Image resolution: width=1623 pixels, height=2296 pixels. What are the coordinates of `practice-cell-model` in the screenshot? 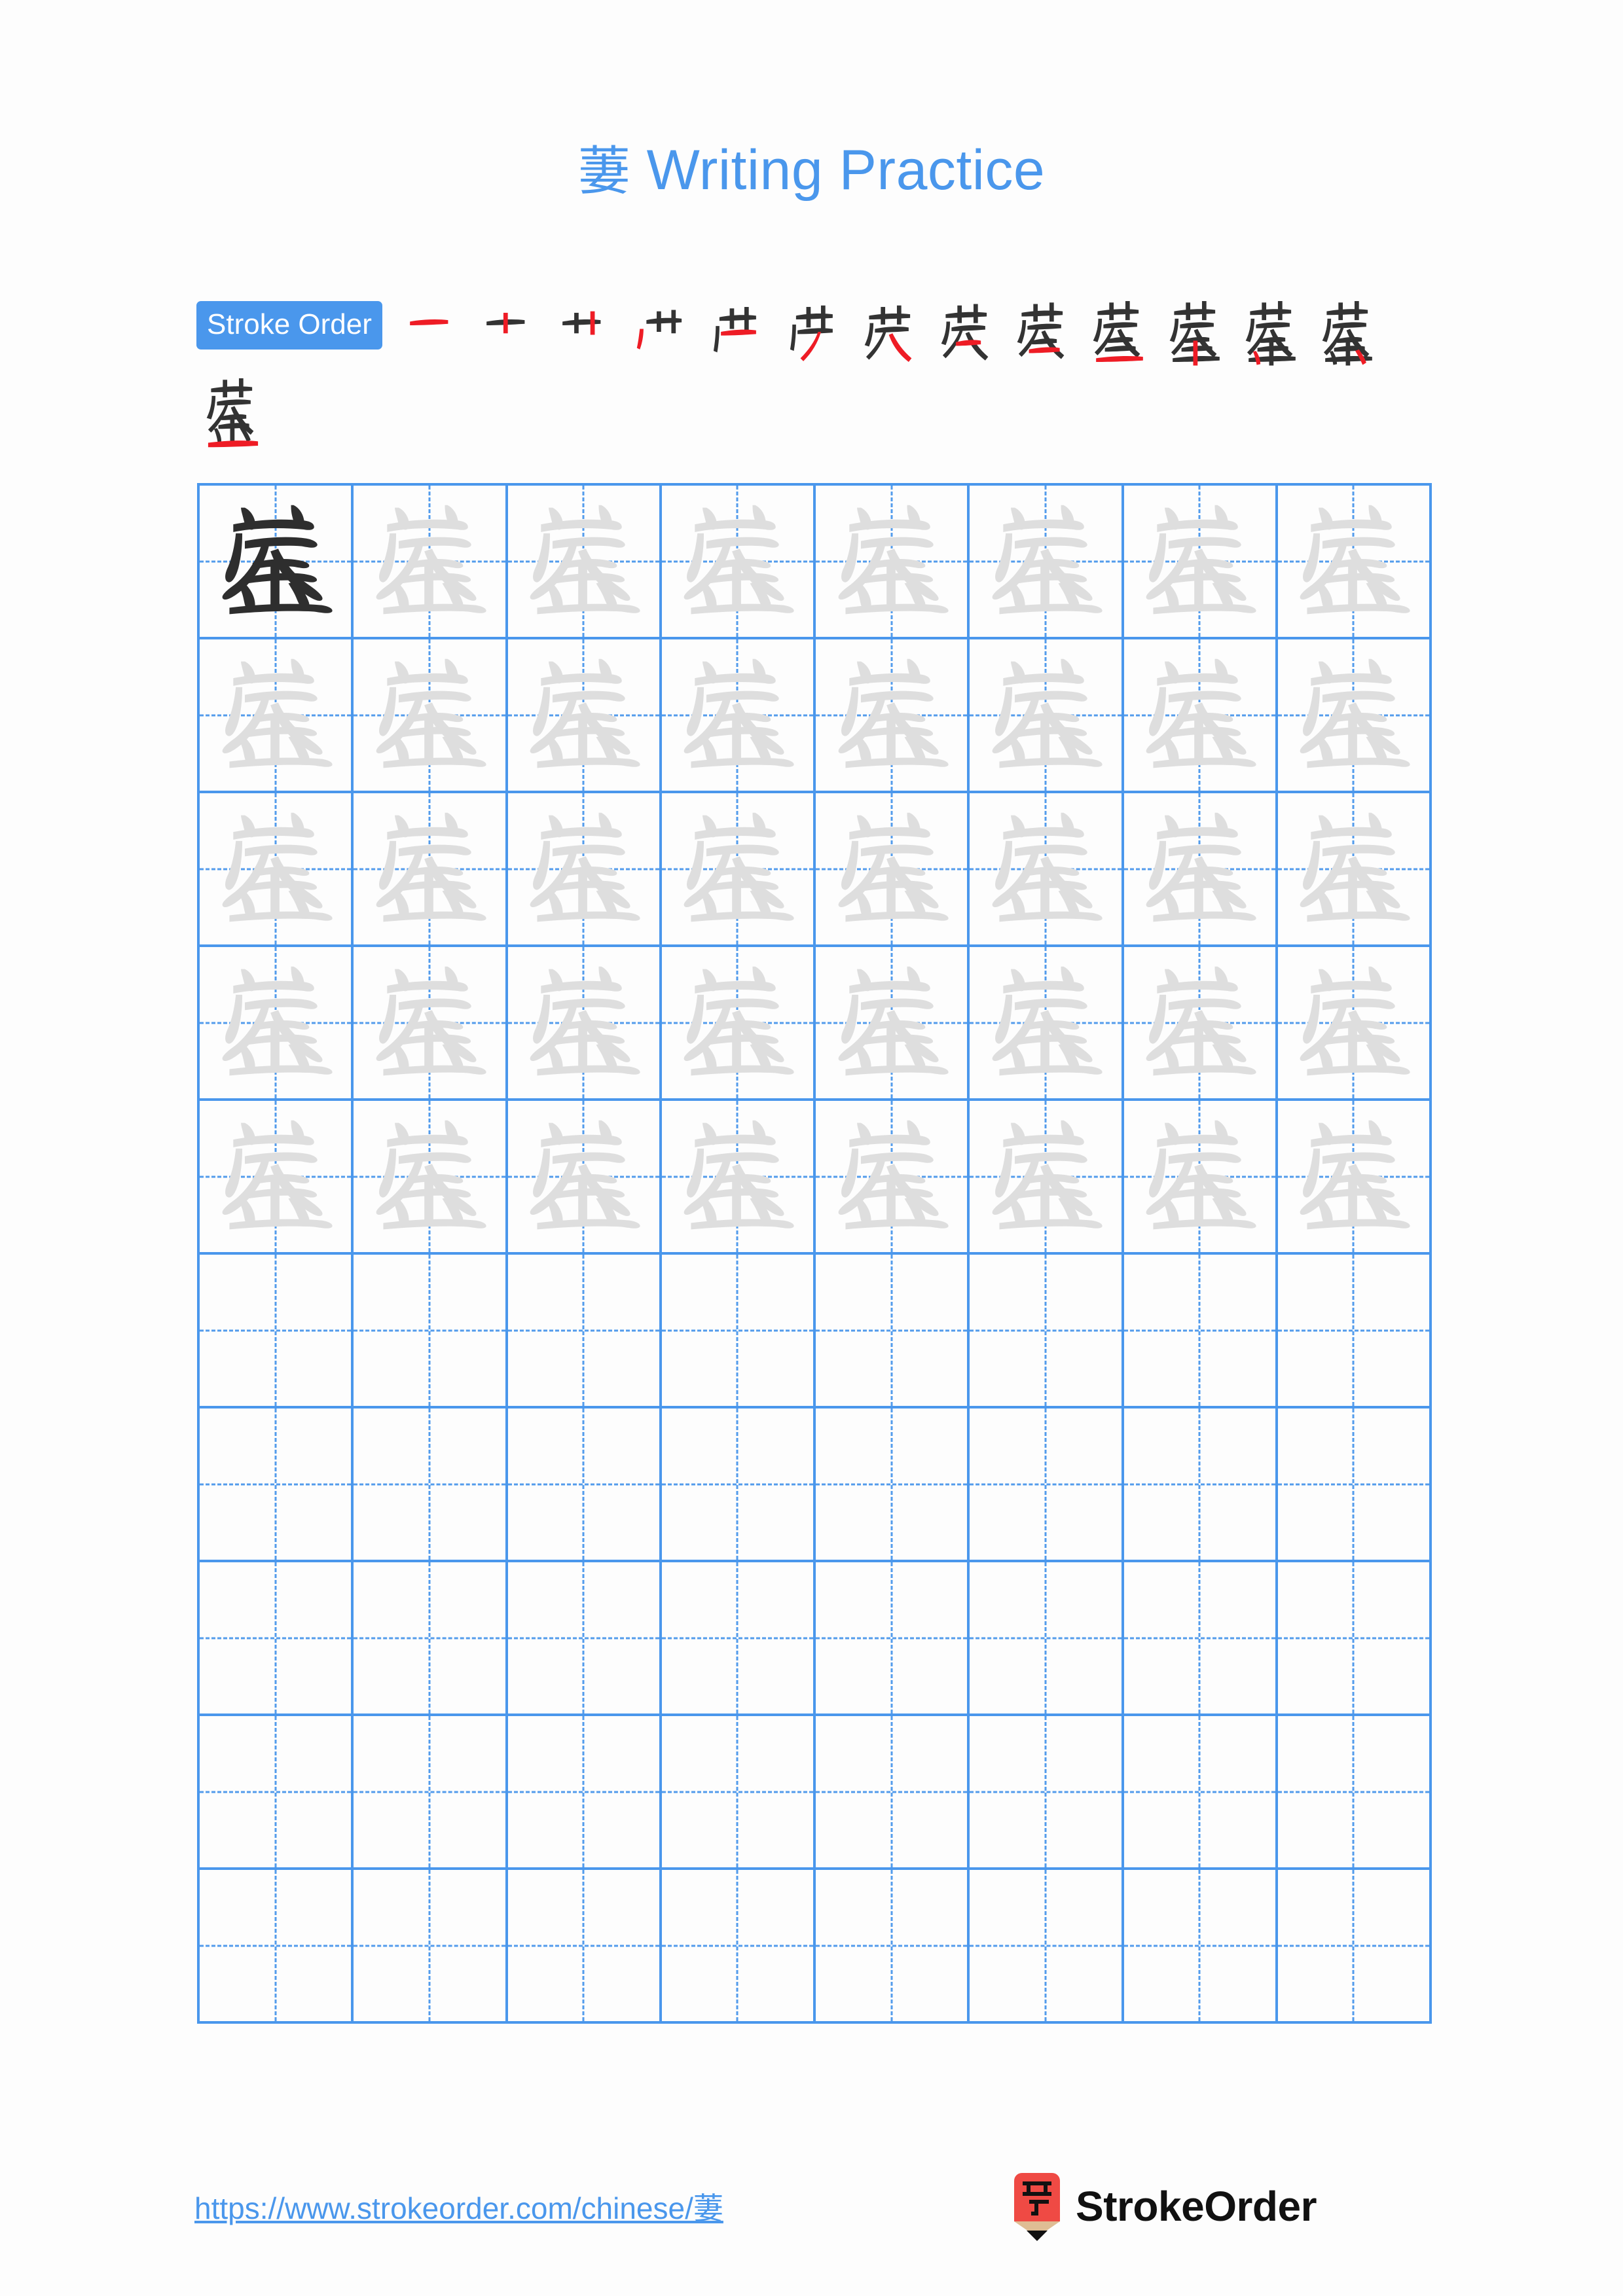 It's located at (277, 562).